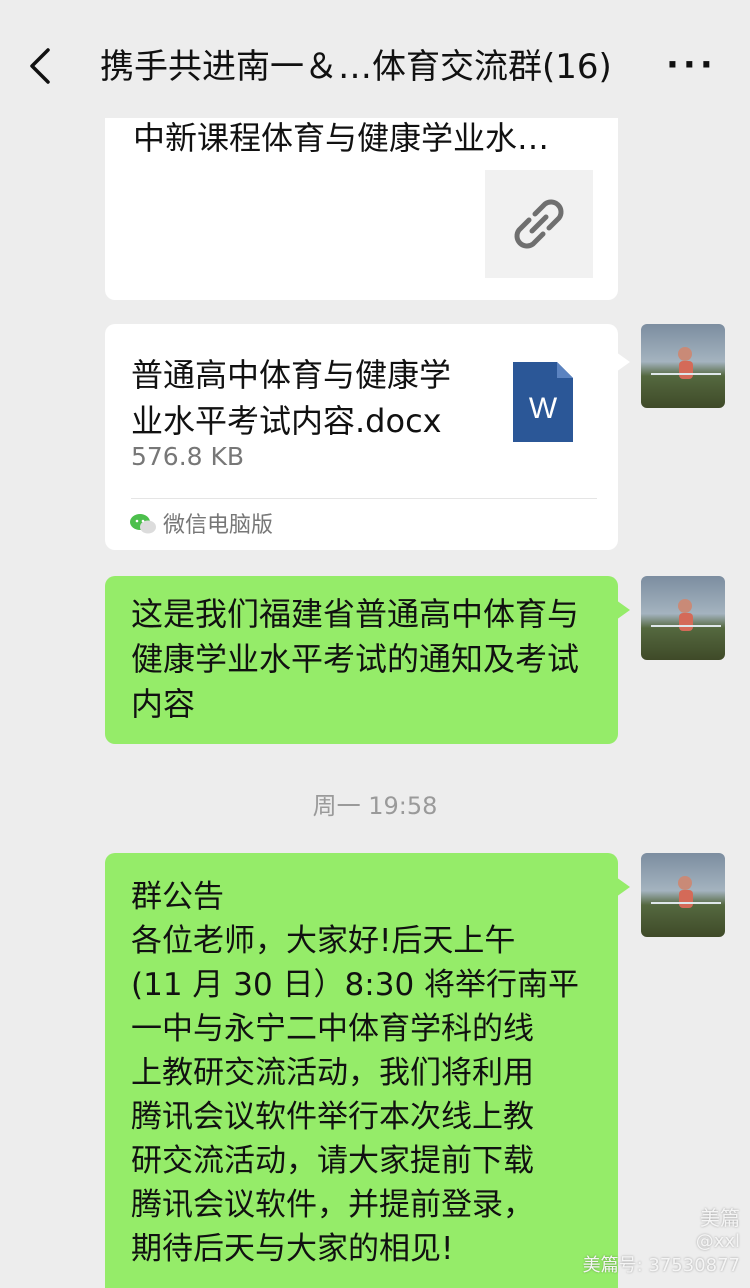  I want to click on word-document-icon: W, so click(543, 402).